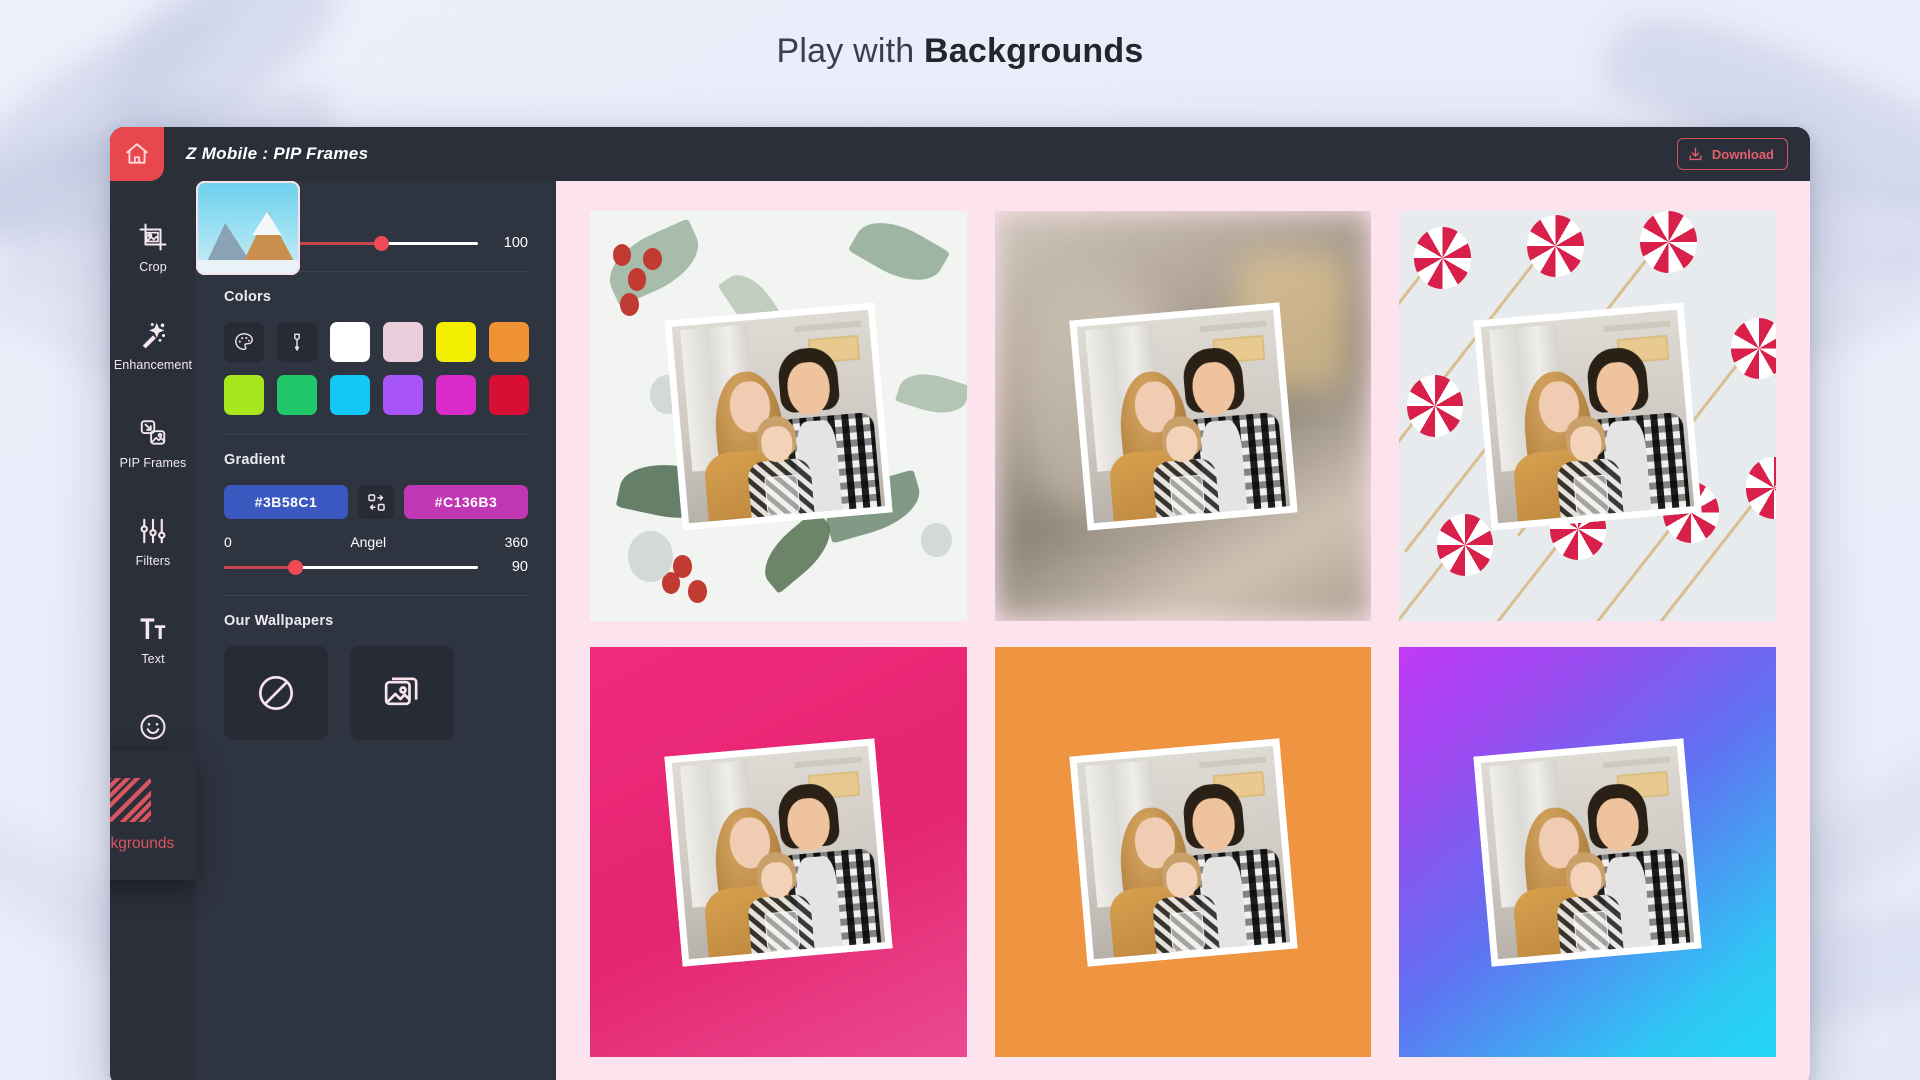 This screenshot has height=1080, width=1920. I want to click on wallpaper-add-from-gallery, so click(402, 693).